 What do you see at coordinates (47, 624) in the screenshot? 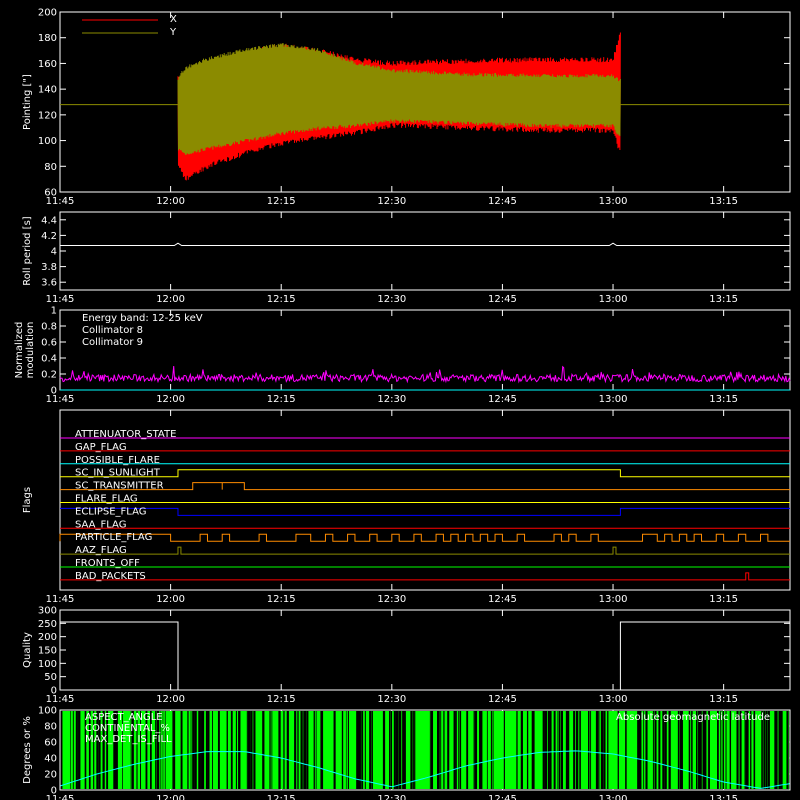
I see `y-tick-label: 250` at bounding box center [47, 624].